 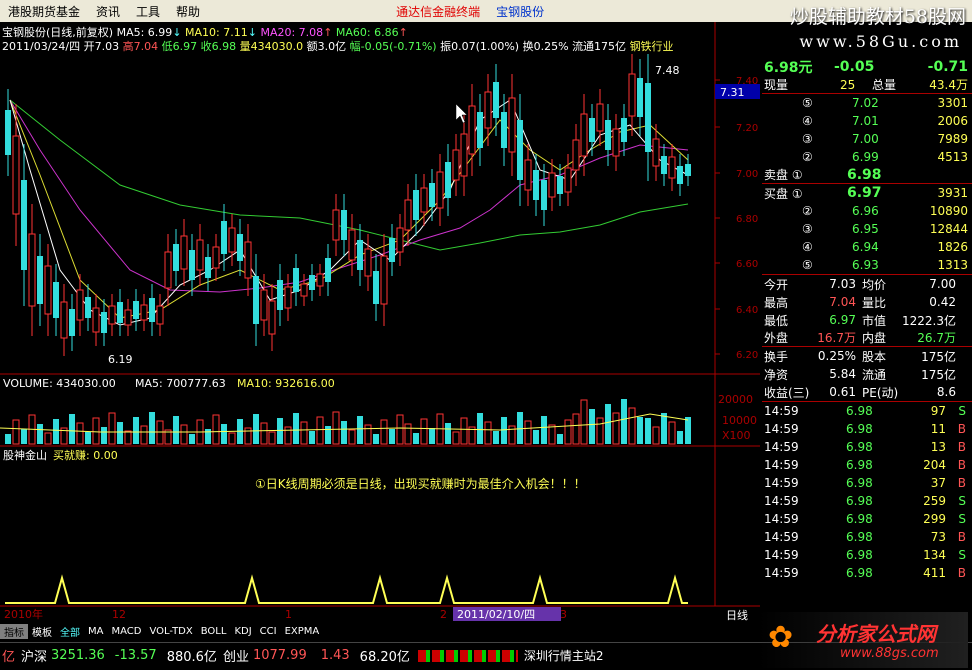 What do you see at coordinates (934, 519) in the screenshot?
I see `tick-vol: 299` at bounding box center [934, 519].